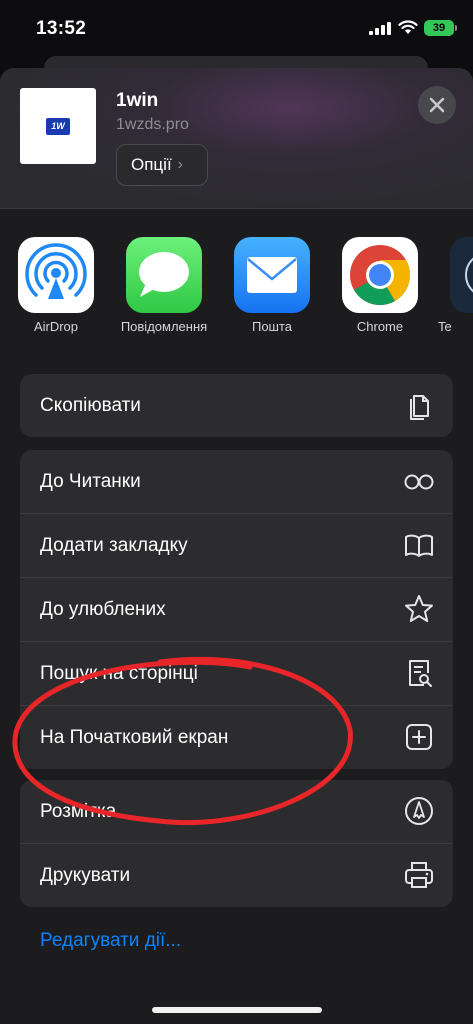  What do you see at coordinates (380, 28) in the screenshot?
I see `cellular-signal-icon` at bounding box center [380, 28].